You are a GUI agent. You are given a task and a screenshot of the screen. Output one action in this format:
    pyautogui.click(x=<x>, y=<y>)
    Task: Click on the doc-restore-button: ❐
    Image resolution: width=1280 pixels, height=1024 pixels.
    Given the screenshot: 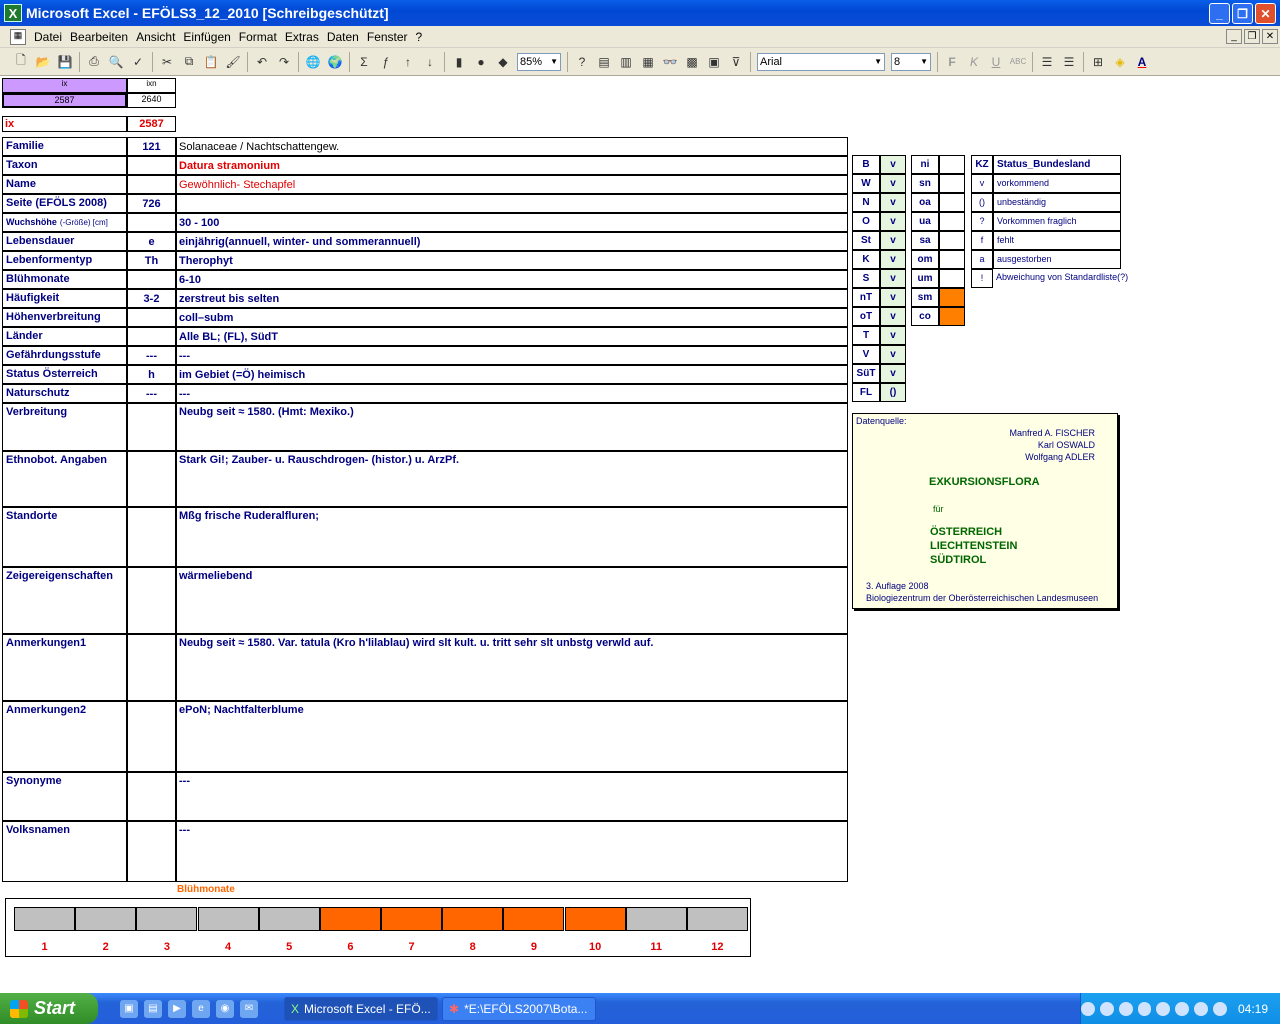 What is the action you would take?
    pyautogui.click(x=1252, y=36)
    